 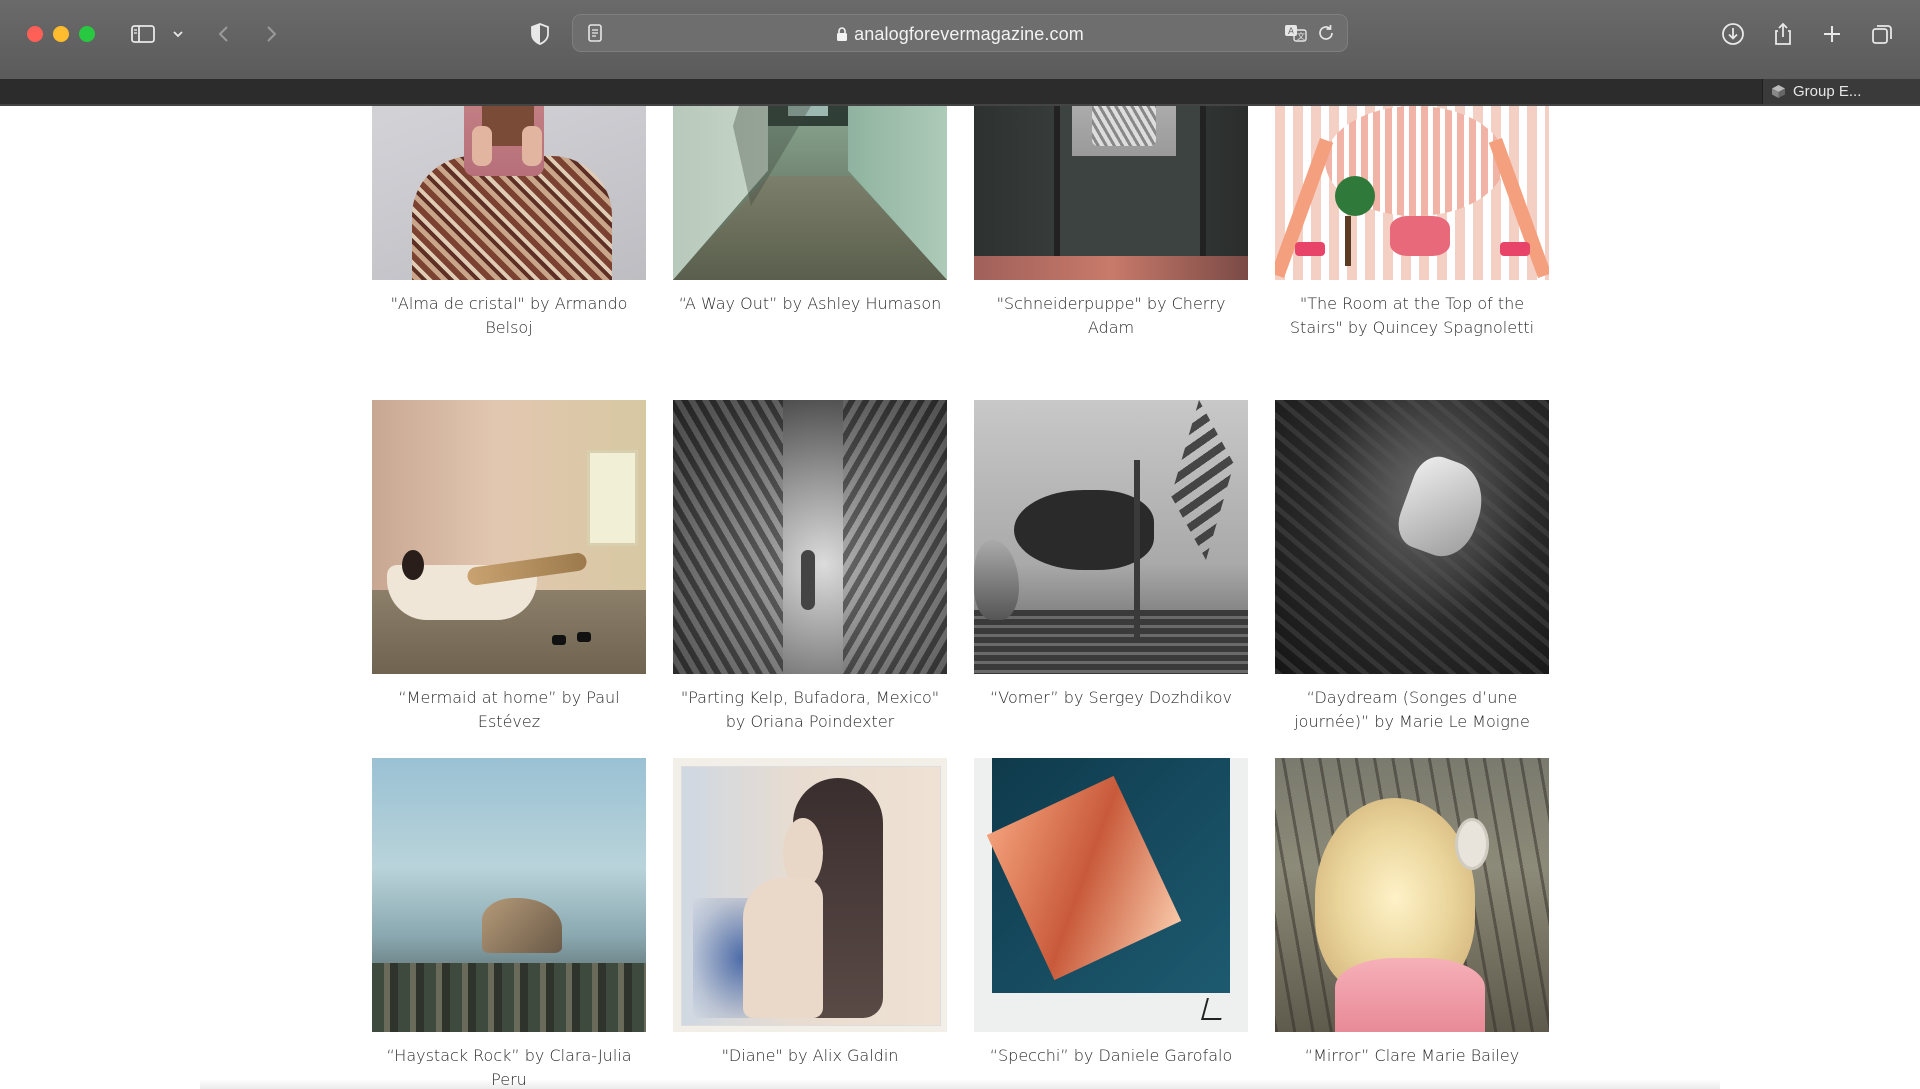 What do you see at coordinates (1778, 91) in the screenshot?
I see `tab-favicon-cube-icon` at bounding box center [1778, 91].